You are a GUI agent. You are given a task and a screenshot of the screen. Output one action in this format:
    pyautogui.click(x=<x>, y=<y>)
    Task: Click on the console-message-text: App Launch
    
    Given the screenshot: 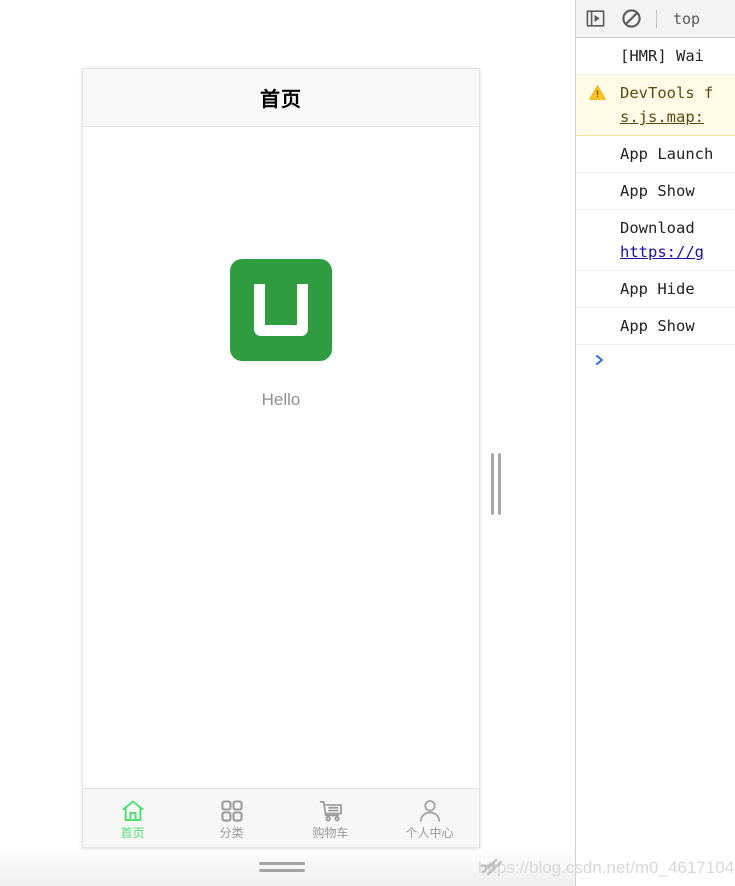 What is the action you would take?
    pyautogui.click(x=667, y=154)
    